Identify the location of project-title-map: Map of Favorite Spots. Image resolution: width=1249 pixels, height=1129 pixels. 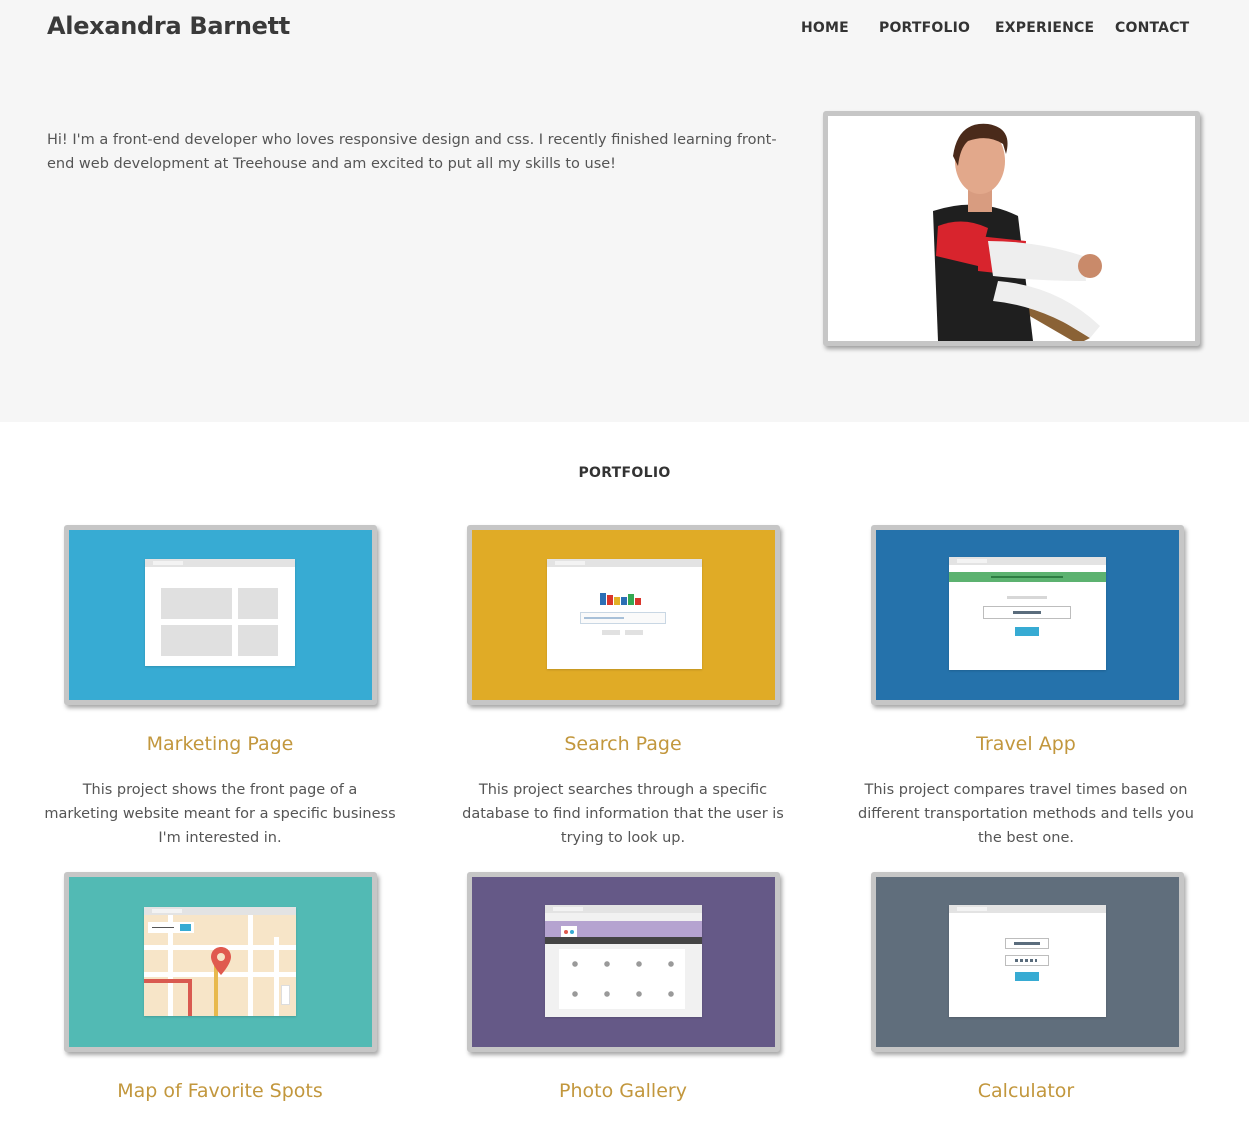
(220, 1091).